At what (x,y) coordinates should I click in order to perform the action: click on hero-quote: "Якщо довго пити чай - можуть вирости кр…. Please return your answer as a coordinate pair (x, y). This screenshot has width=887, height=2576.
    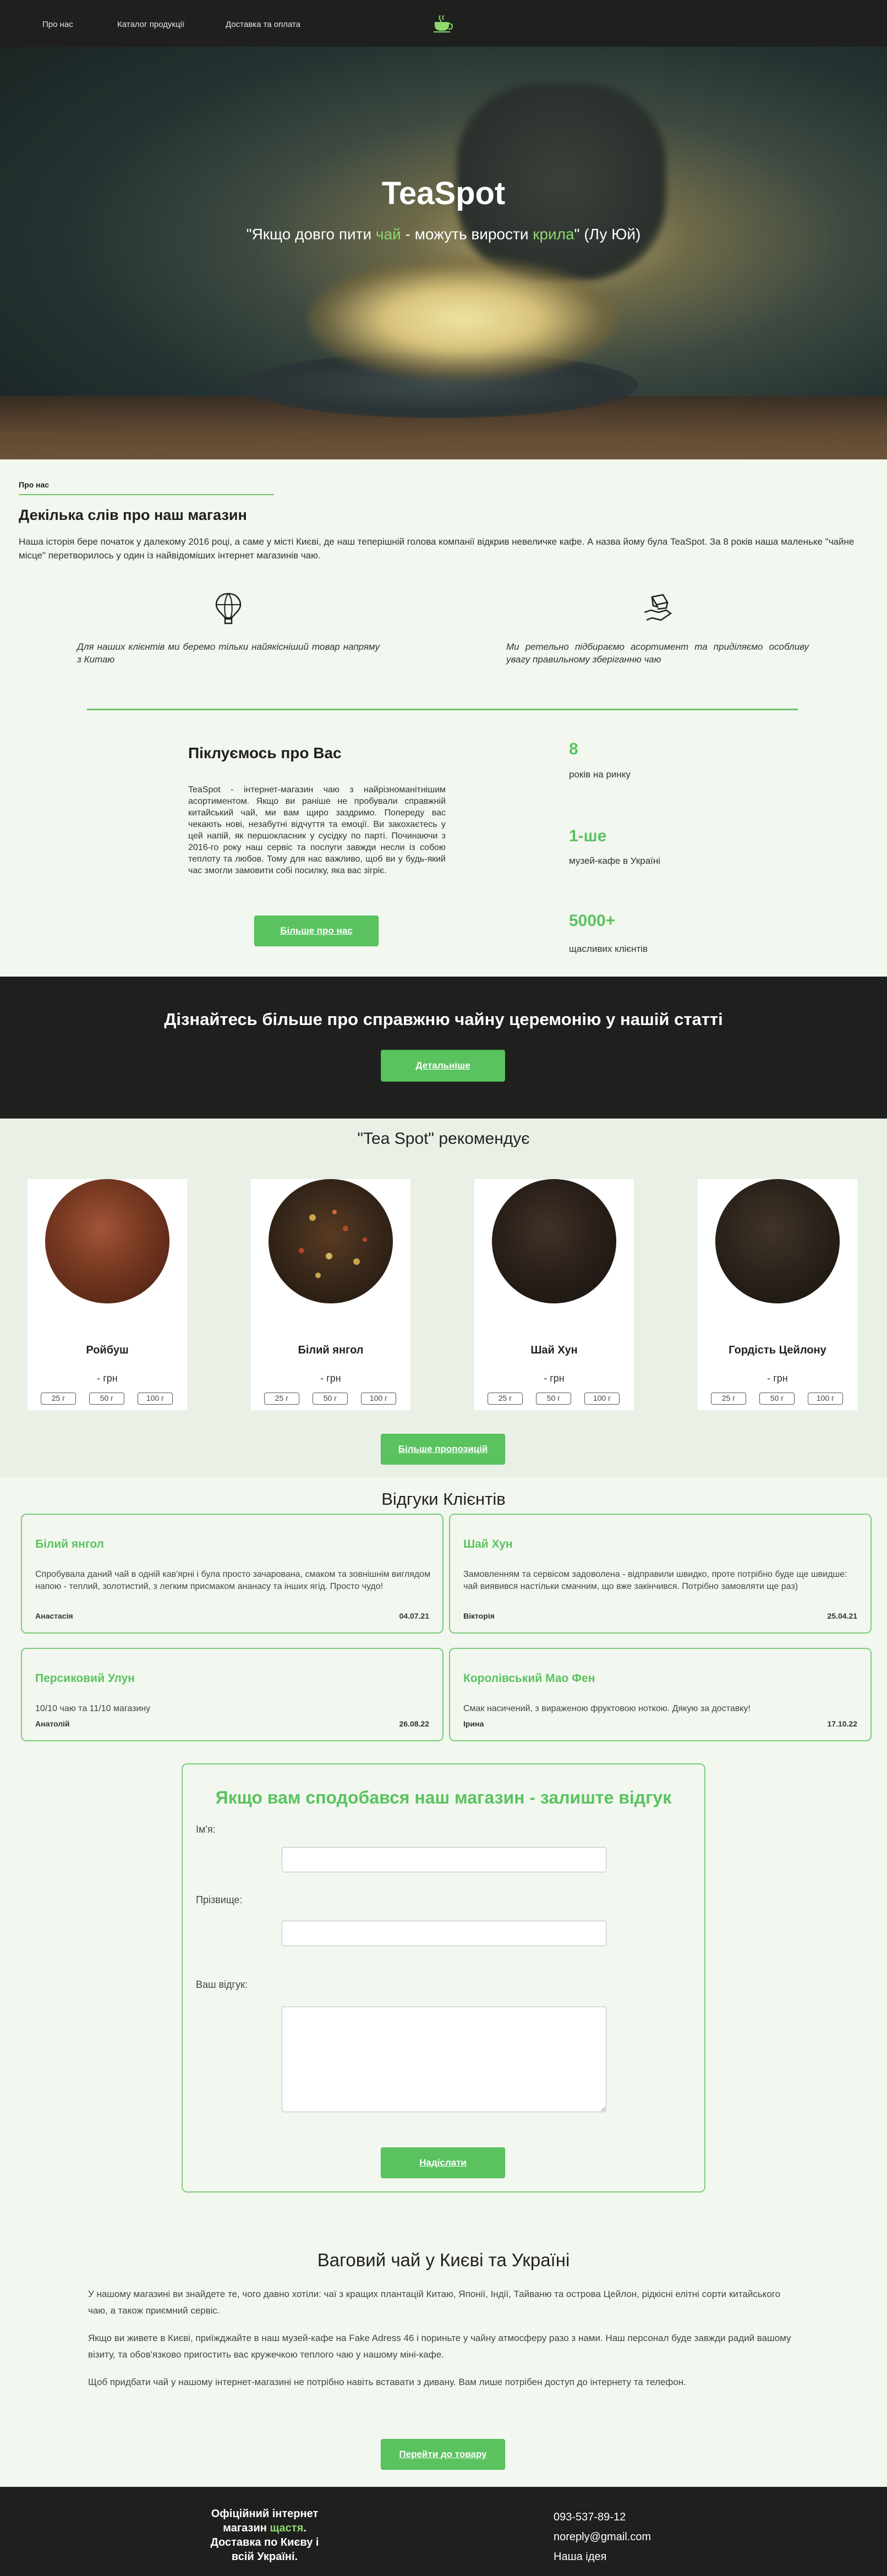
    Looking at the image, I should click on (443, 235).